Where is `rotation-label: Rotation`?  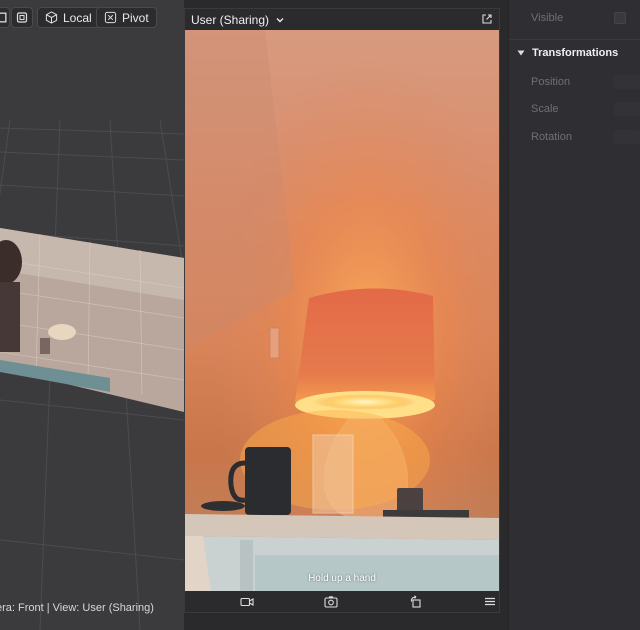
rotation-label: Rotation is located at coordinates (551, 137).